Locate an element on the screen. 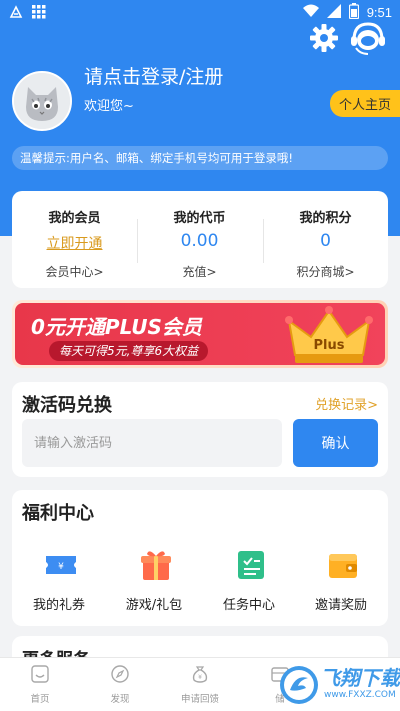 The image size is (400, 711). activation-code-input is located at coordinates (152, 443).